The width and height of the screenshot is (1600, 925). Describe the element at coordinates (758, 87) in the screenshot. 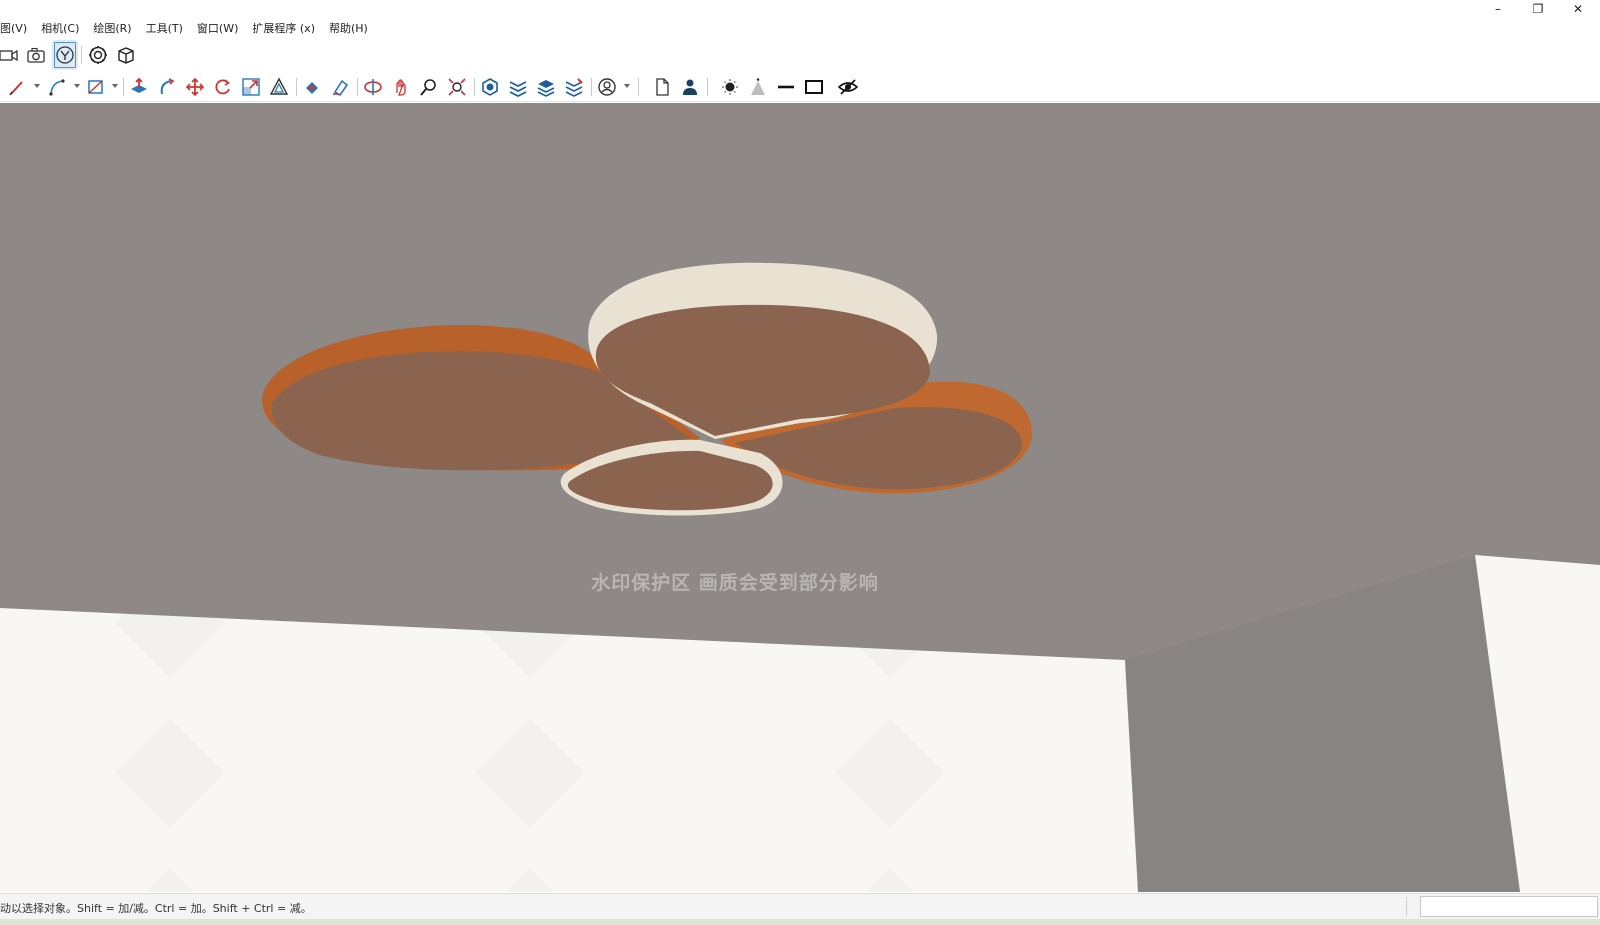

I see `fog-icon` at that location.